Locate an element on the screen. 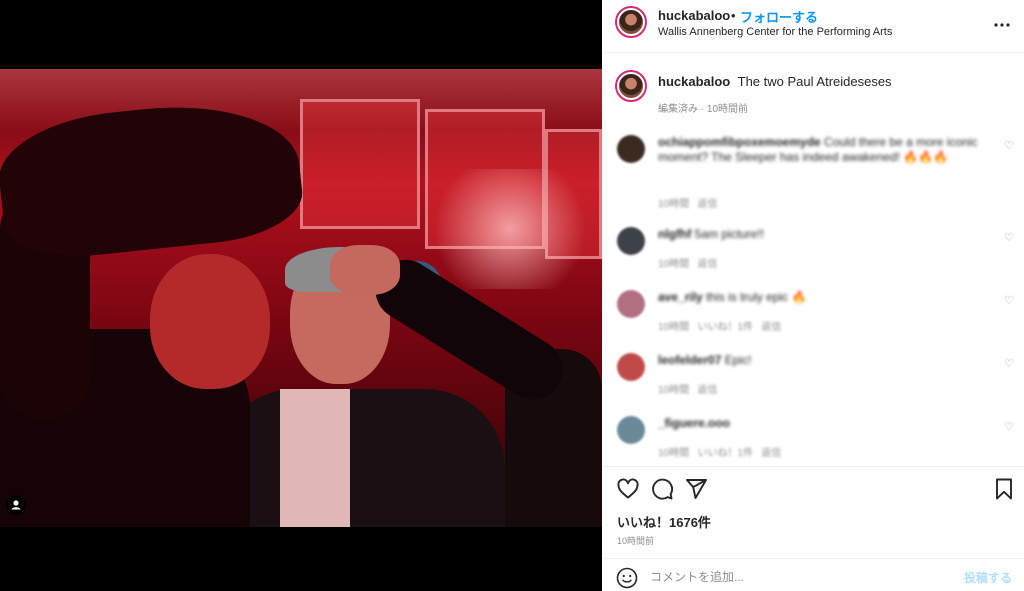  heart-icon is located at coordinates (628, 489).